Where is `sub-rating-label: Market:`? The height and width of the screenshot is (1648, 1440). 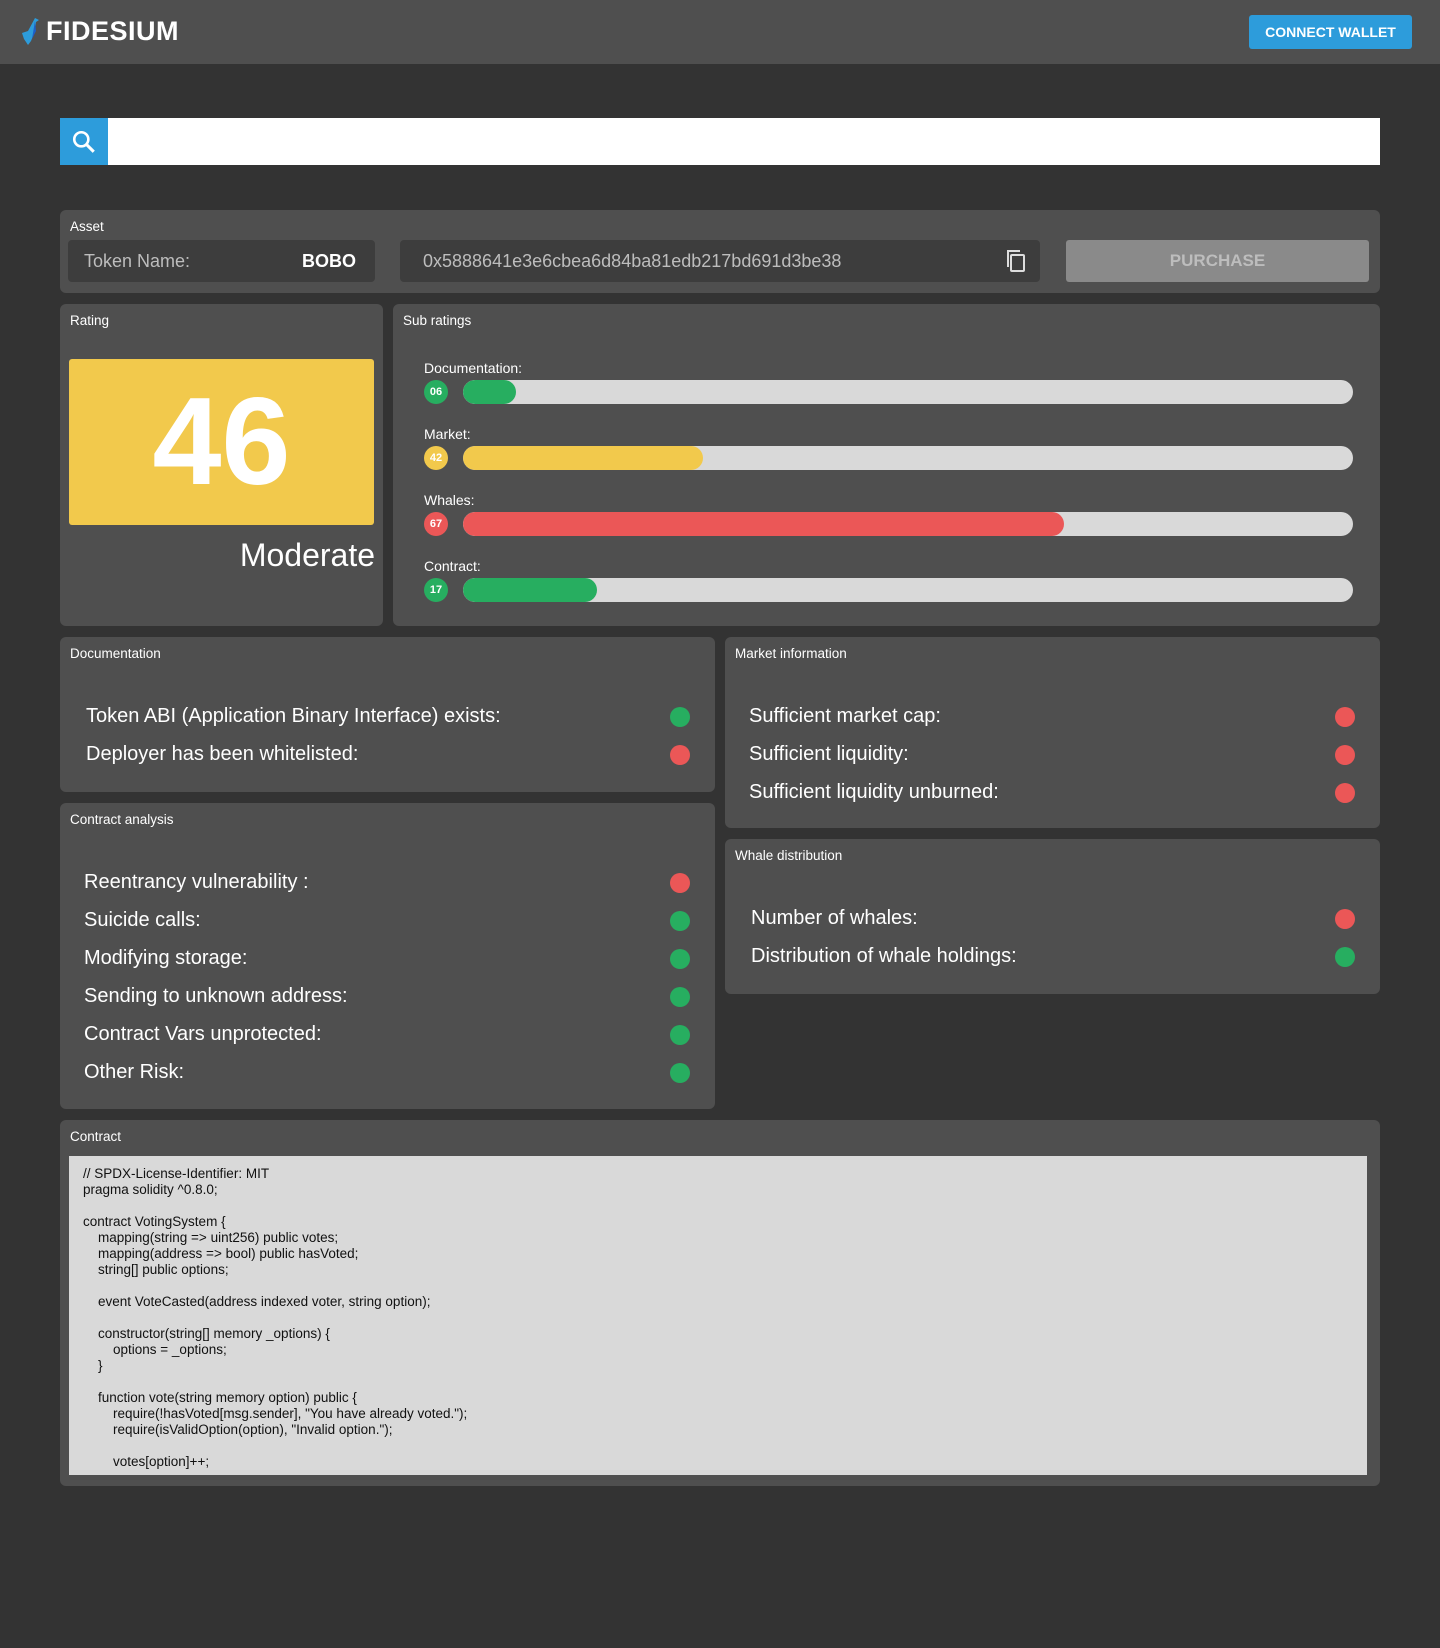
sub-rating-label: Market: is located at coordinates (447, 434).